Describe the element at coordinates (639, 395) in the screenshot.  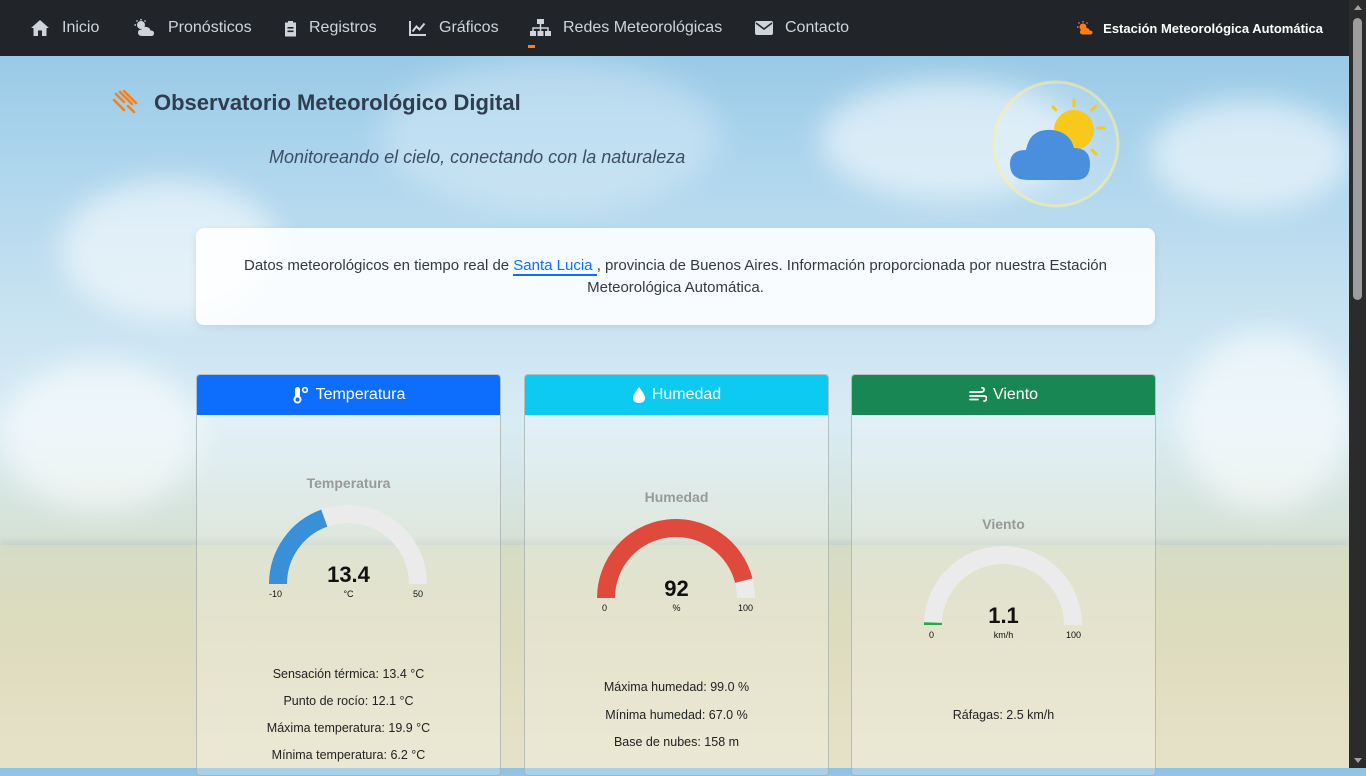
I see `droplet-icon` at that location.